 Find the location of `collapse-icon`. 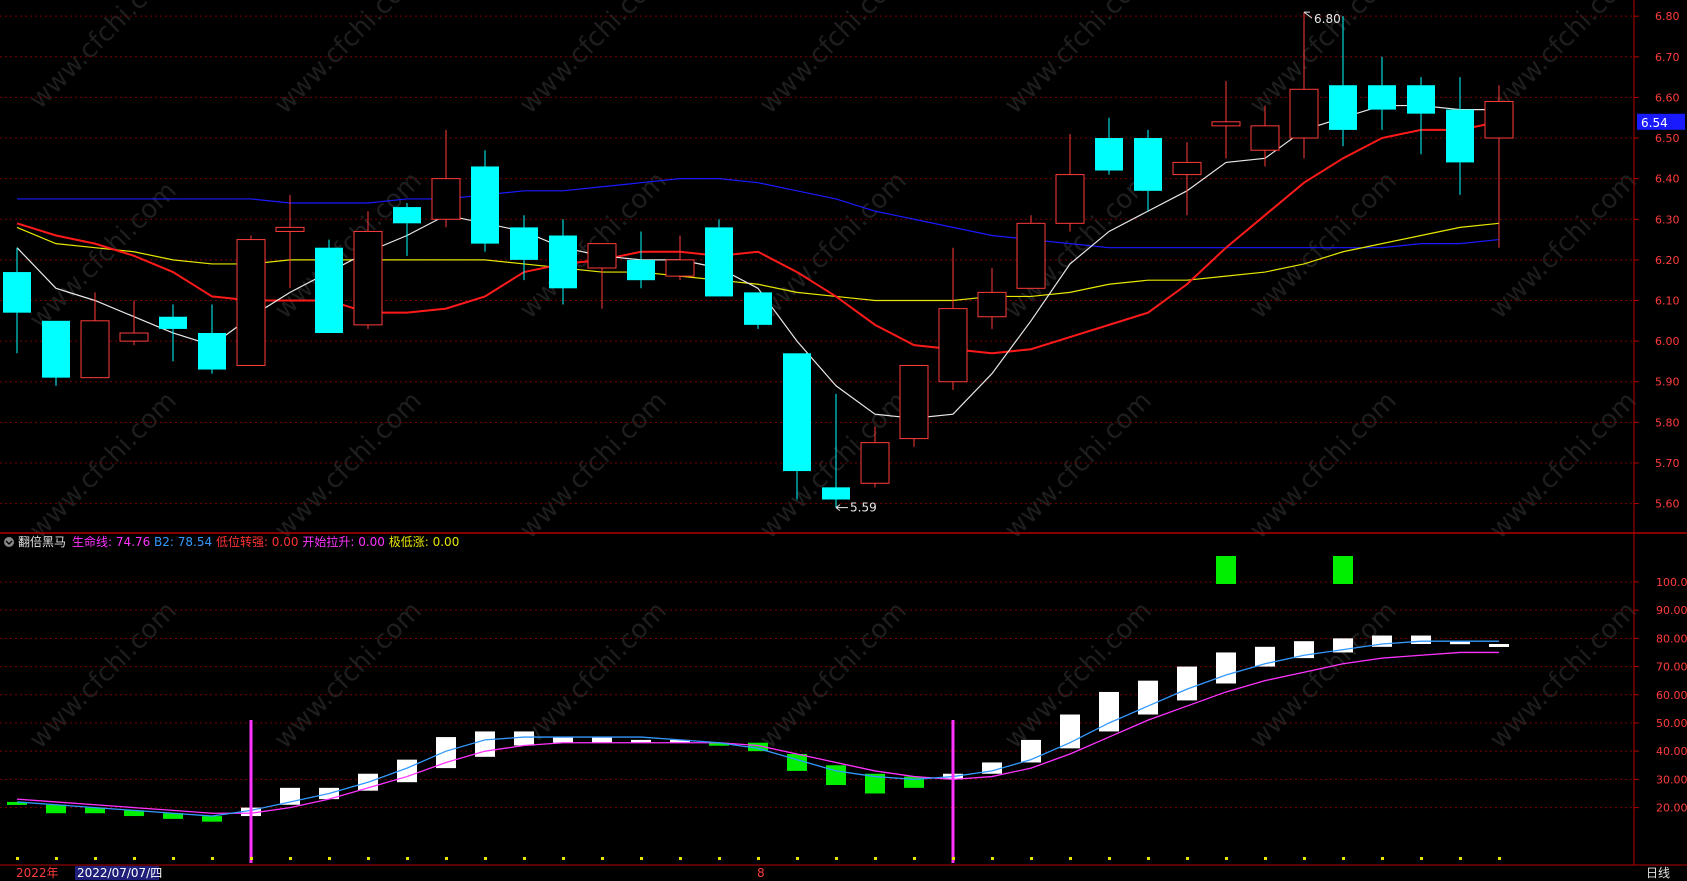

collapse-icon is located at coordinates (9, 542).